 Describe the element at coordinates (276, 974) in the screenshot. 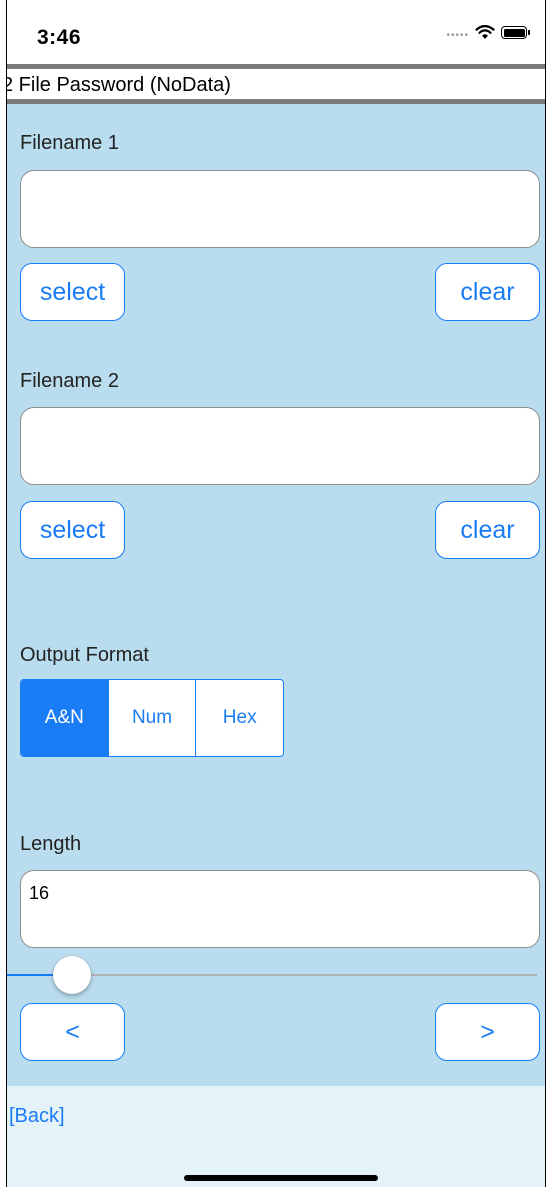

I see `length-slider` at that location.